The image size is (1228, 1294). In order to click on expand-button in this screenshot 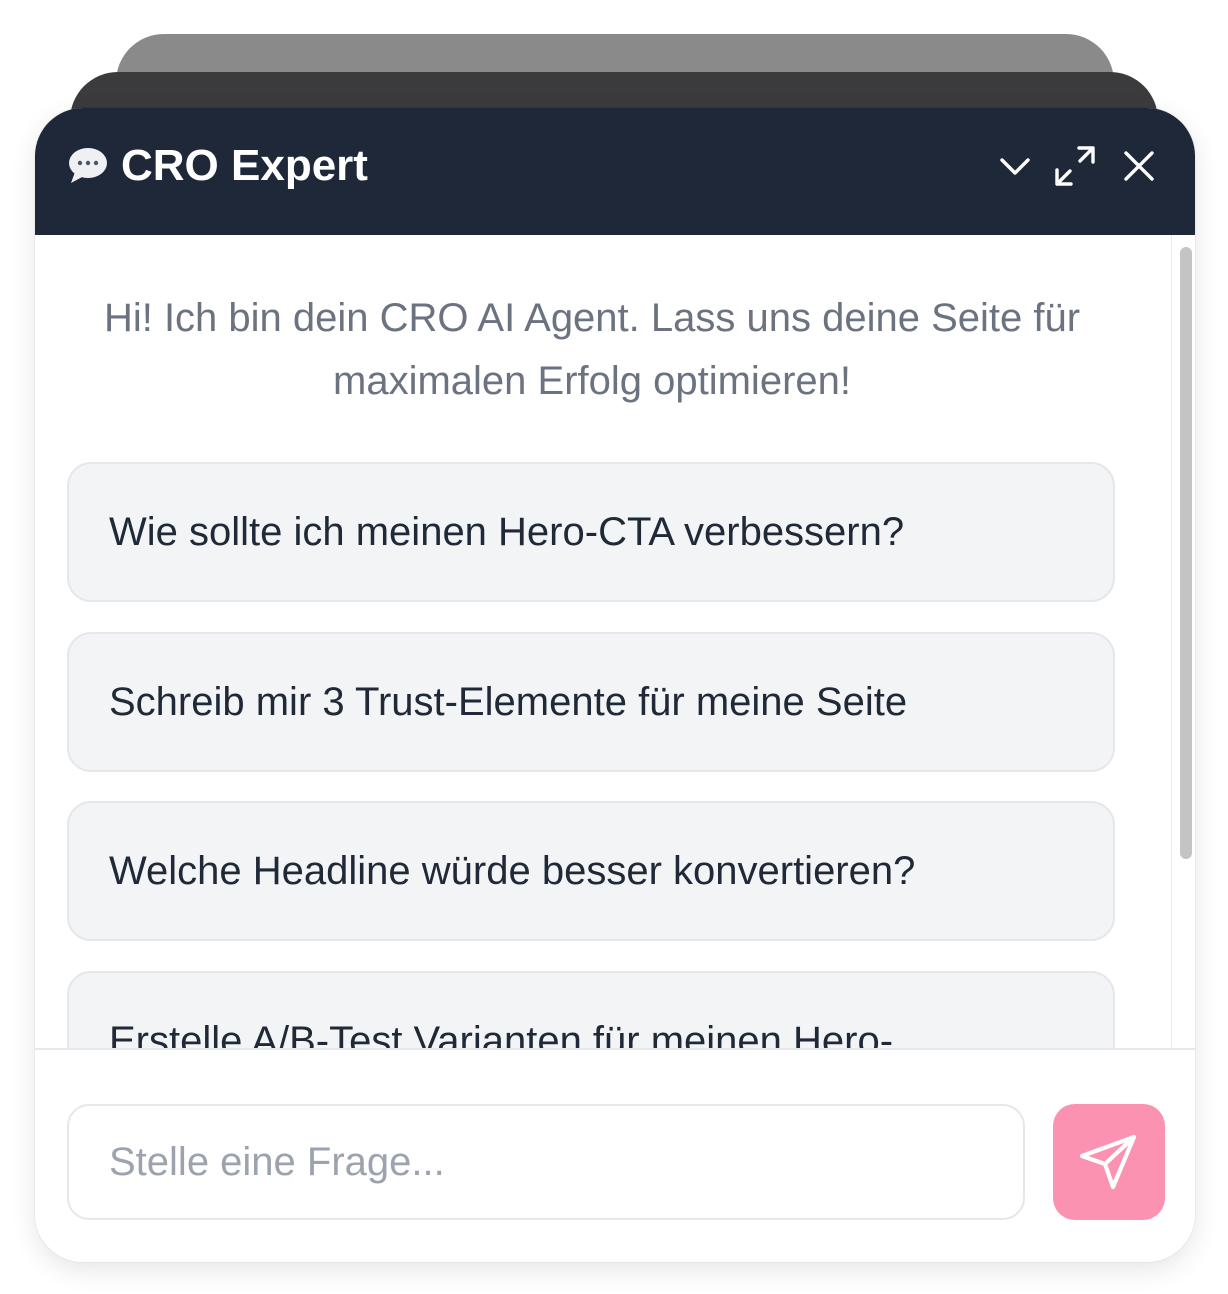, I will do `click(1075, 166)`.